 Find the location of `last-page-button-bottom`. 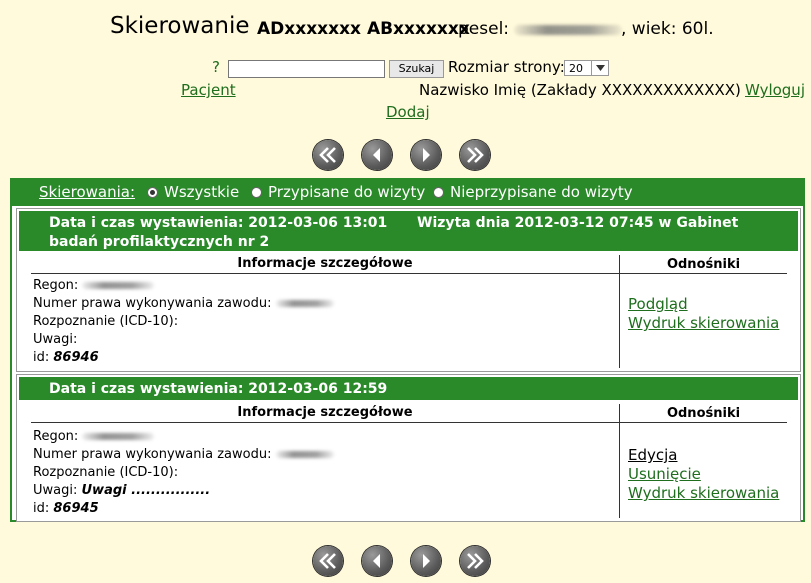

last-page-button-bottom is located at coordinates (475, 561).